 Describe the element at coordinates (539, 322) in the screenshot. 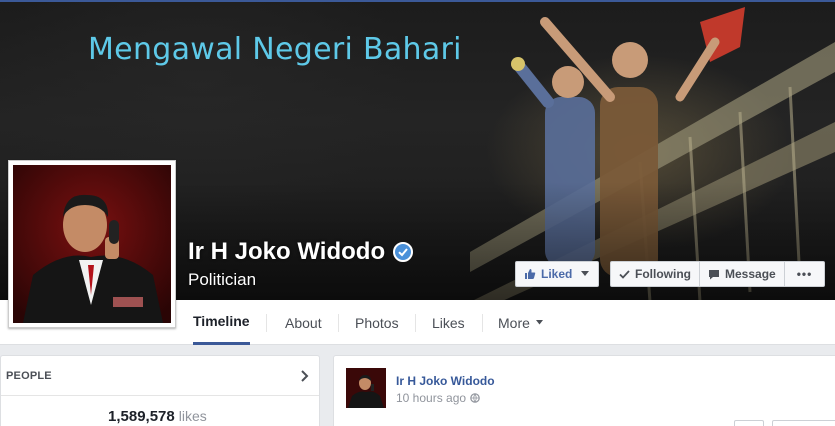

I see `caret-down-icon` at that location.